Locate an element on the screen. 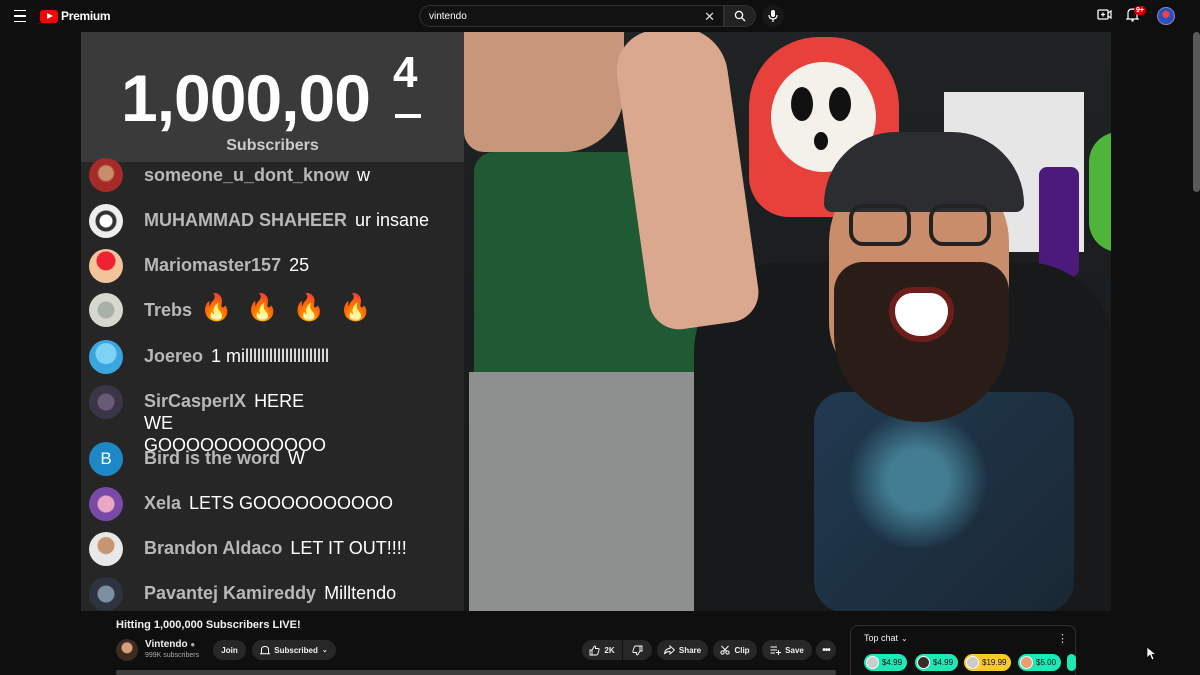 This screenshot has height=675, width=1200. chat-author: Trebs is located at coordinates (168, 310).